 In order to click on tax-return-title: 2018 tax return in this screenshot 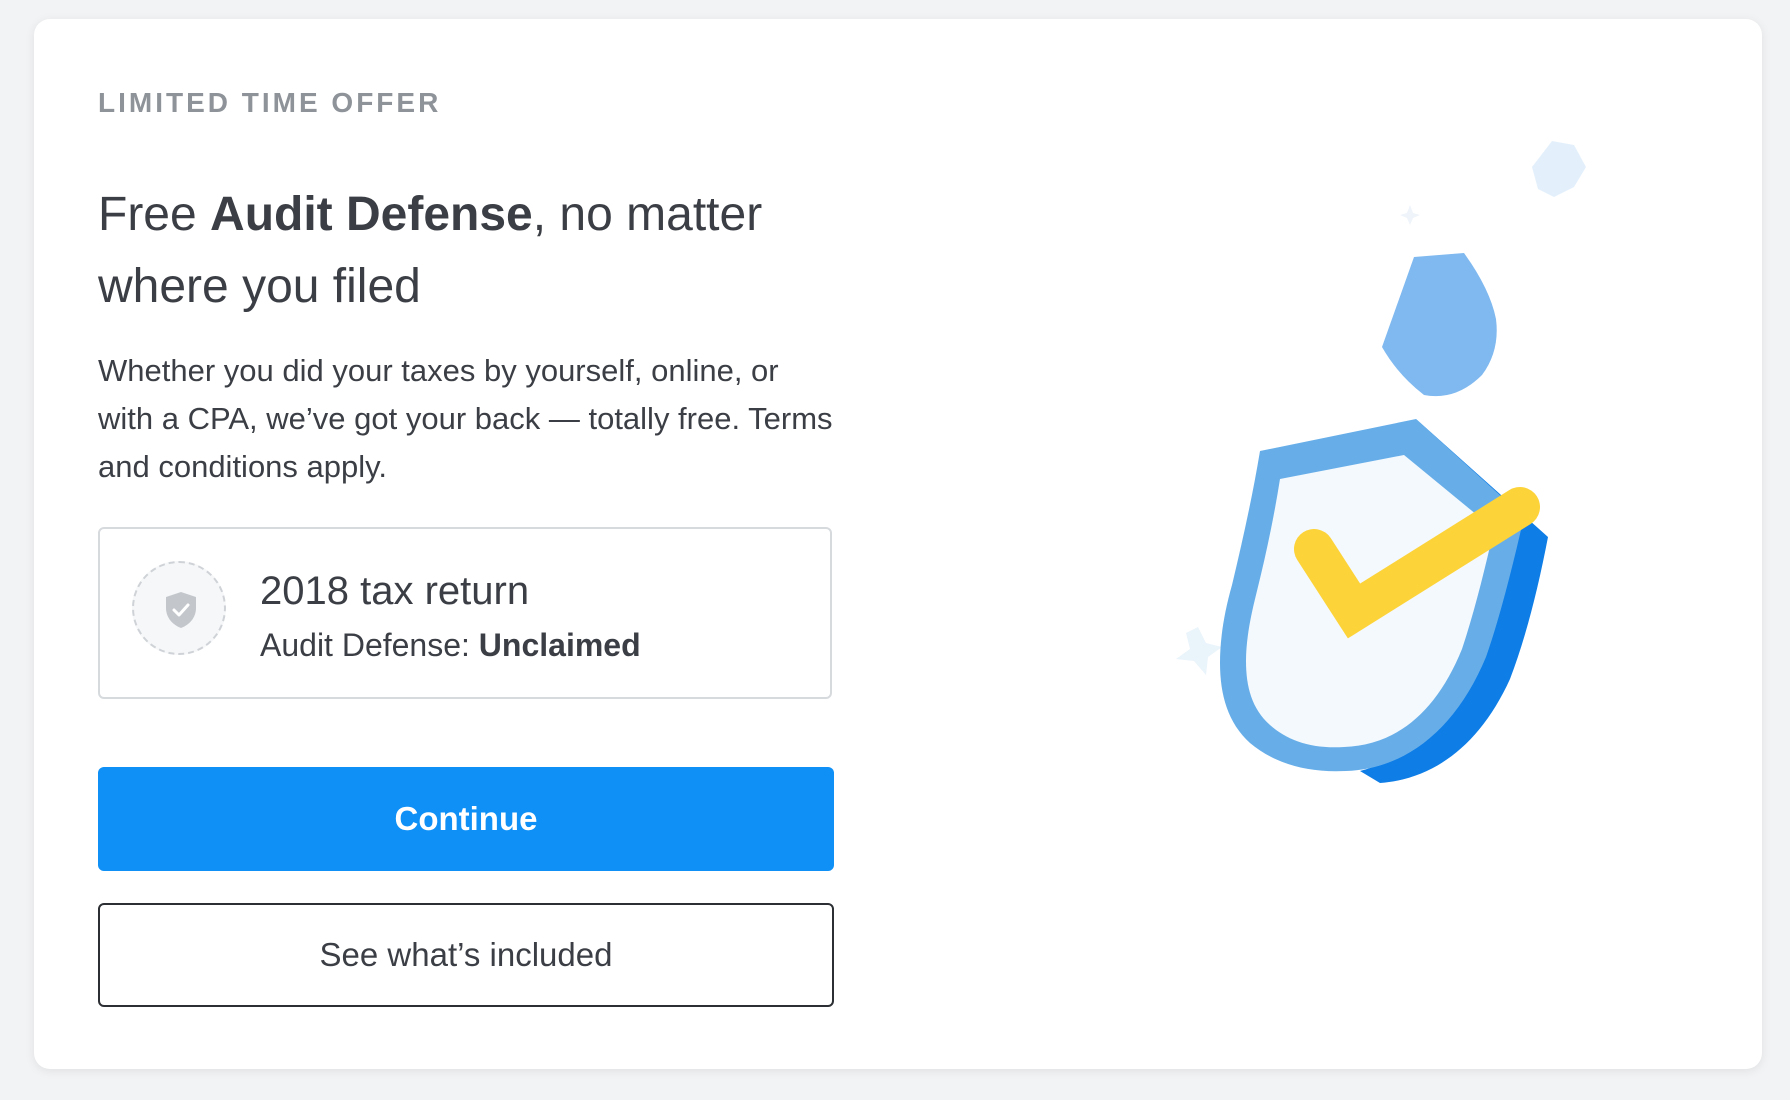, I will do `click(395, 591)`.